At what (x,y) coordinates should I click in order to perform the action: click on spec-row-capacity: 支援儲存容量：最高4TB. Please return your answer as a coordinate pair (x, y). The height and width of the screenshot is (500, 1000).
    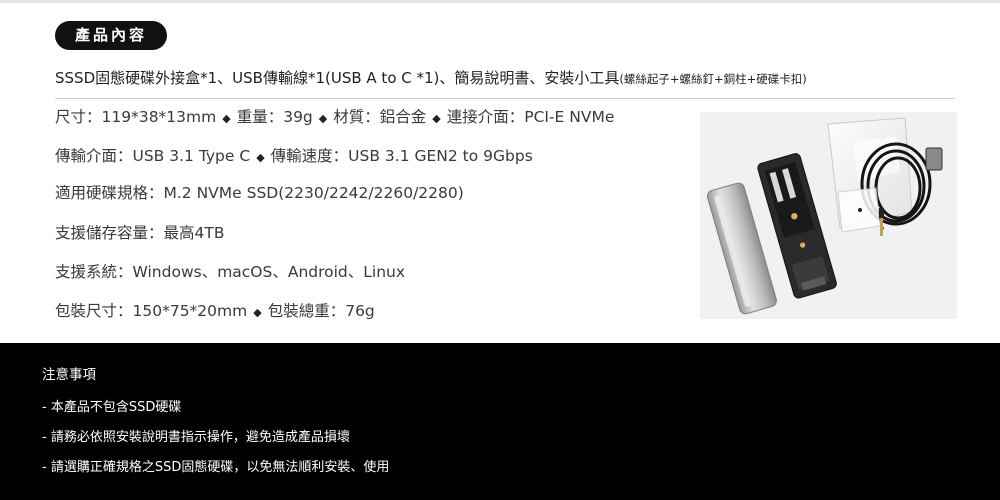
    Looking at the image, I should click on (140, 233).